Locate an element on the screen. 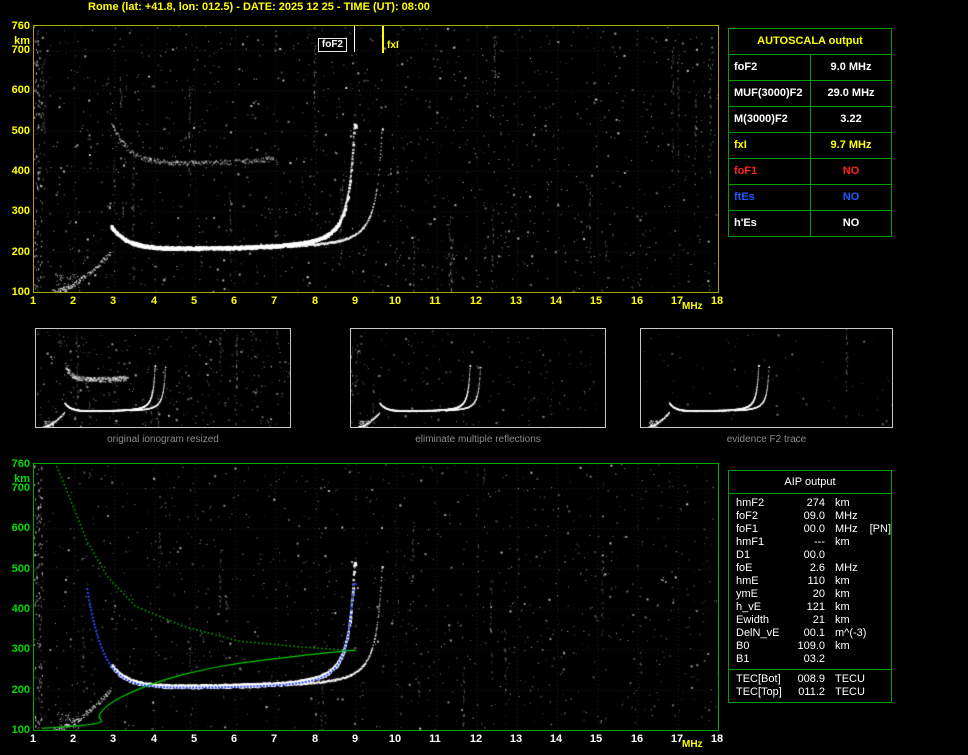  autoscala-row-label: M(3000)F2 is located at coordinates (770, 119).